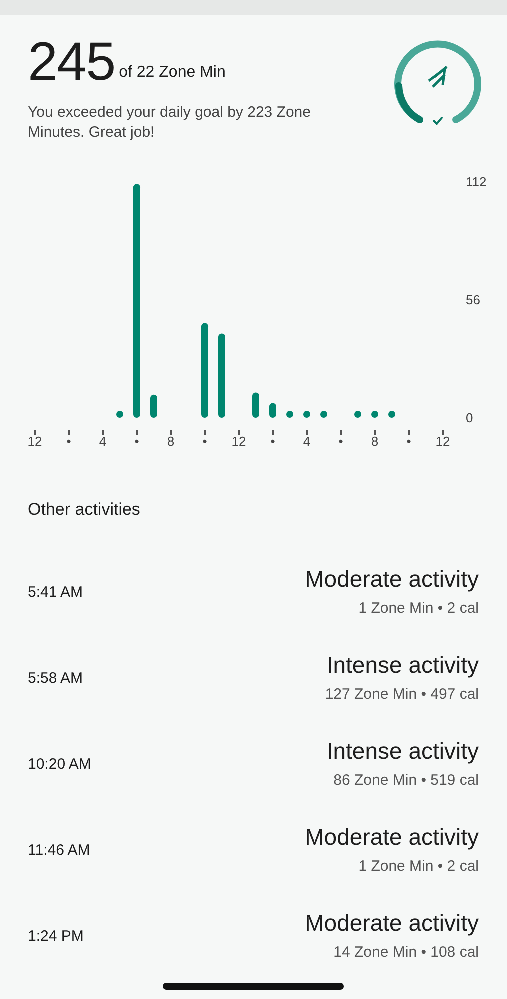  I want to click on axis-label: 56, so click(473, 300).